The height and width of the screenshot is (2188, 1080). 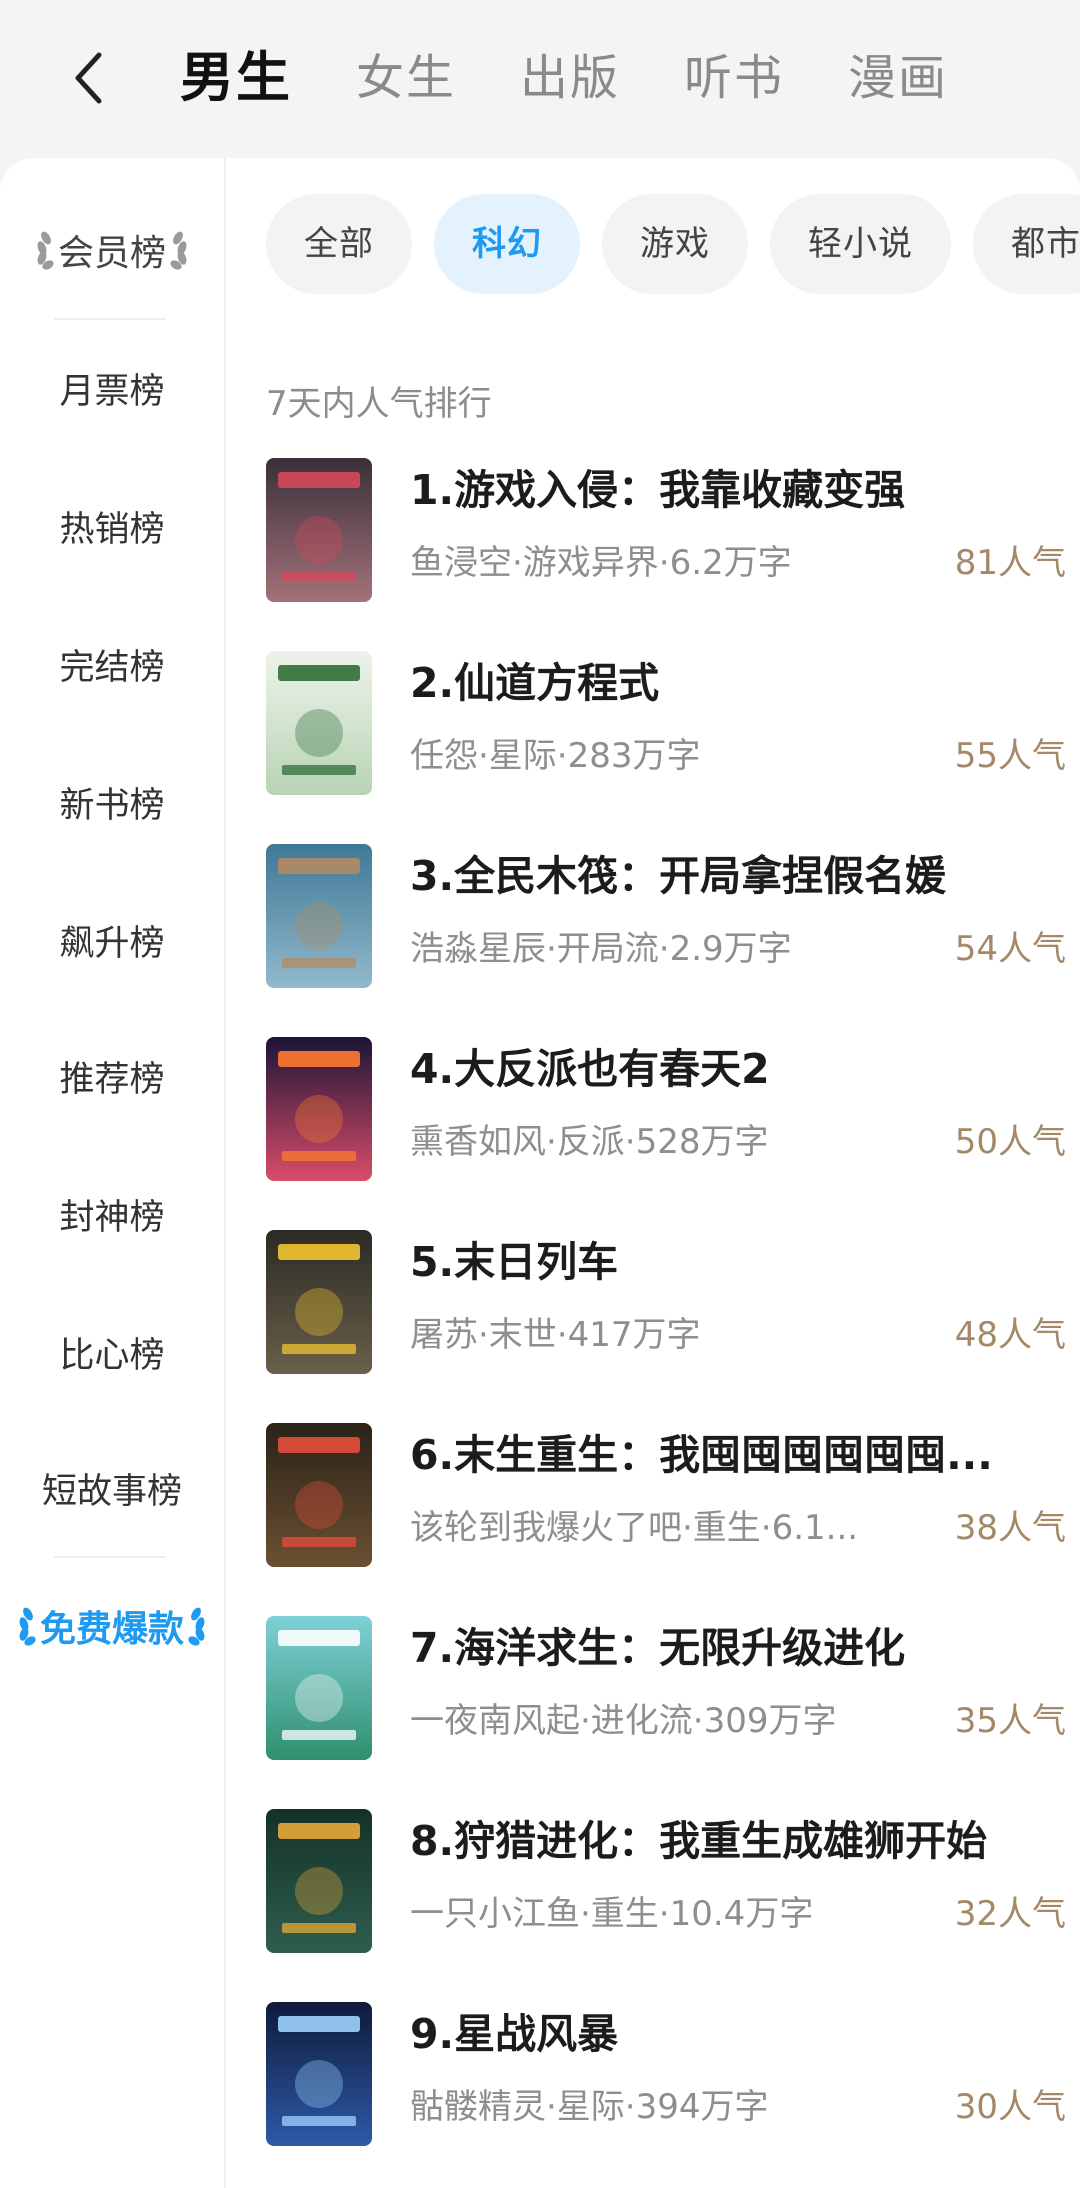 What do you see at coordinates (555, 1335) in the screenshot?
I see `book-meta: 屠苏·末世·417万字` at bounding box center [555, 1335].